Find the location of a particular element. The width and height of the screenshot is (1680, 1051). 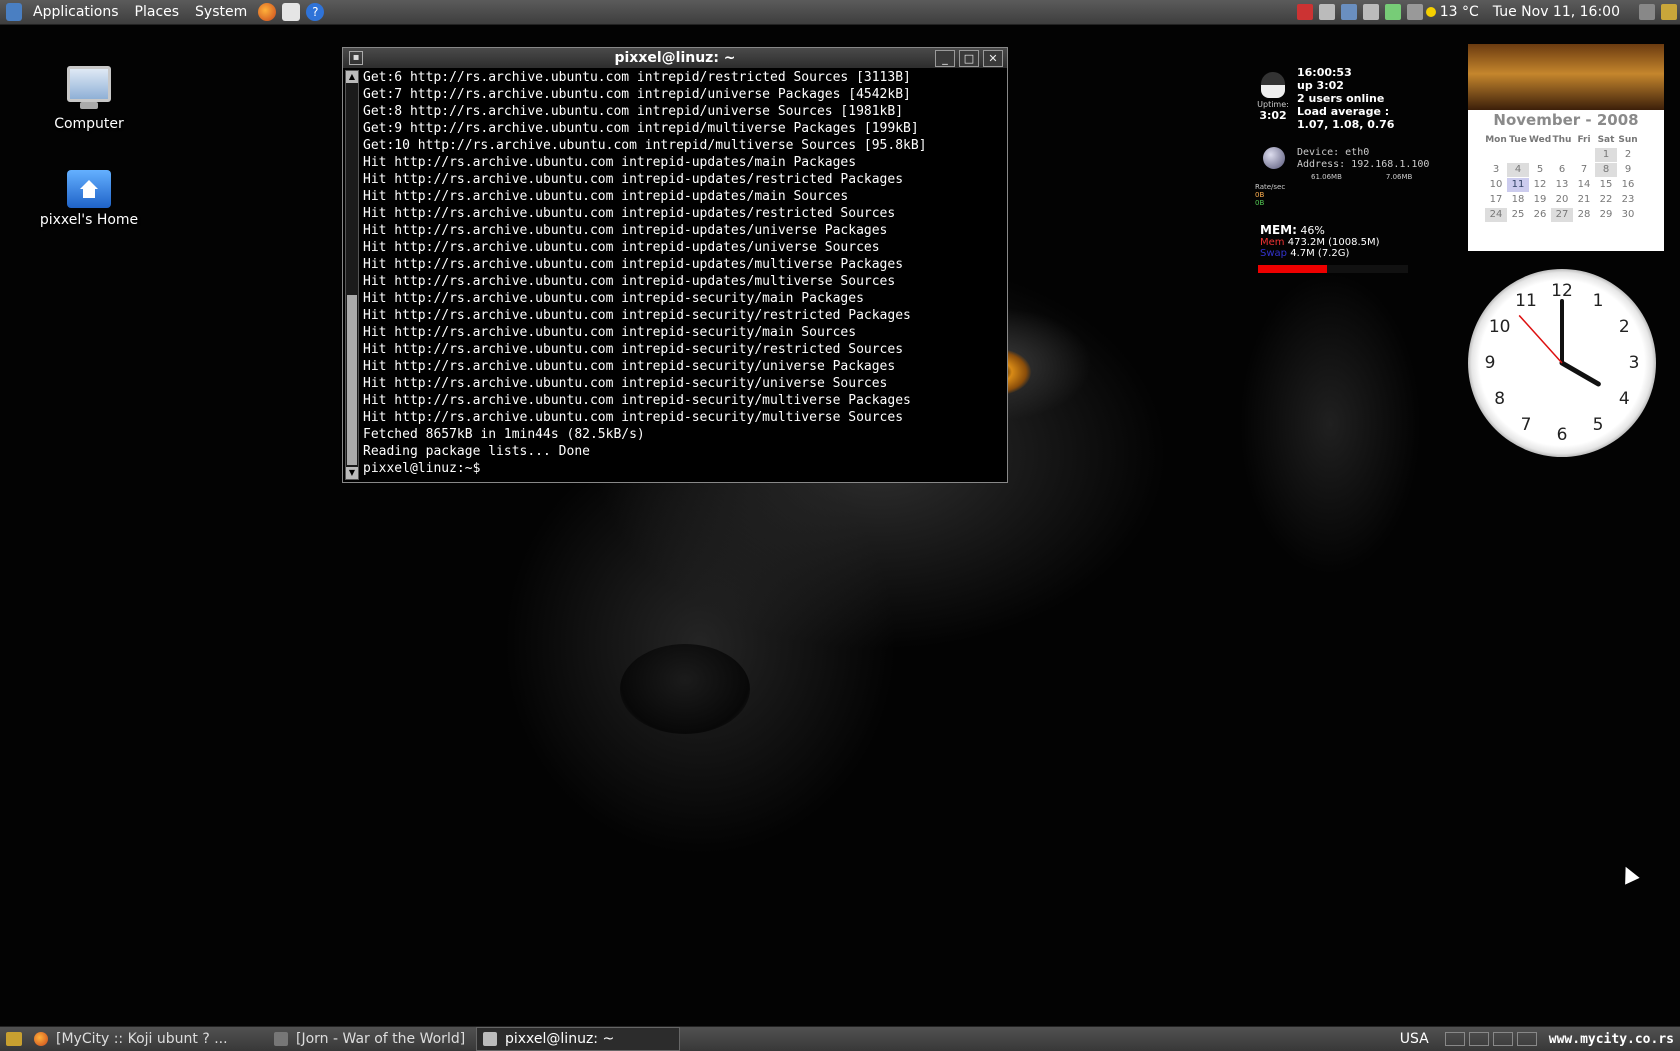

clipboard-icon is located at coordinates (1370, 12).